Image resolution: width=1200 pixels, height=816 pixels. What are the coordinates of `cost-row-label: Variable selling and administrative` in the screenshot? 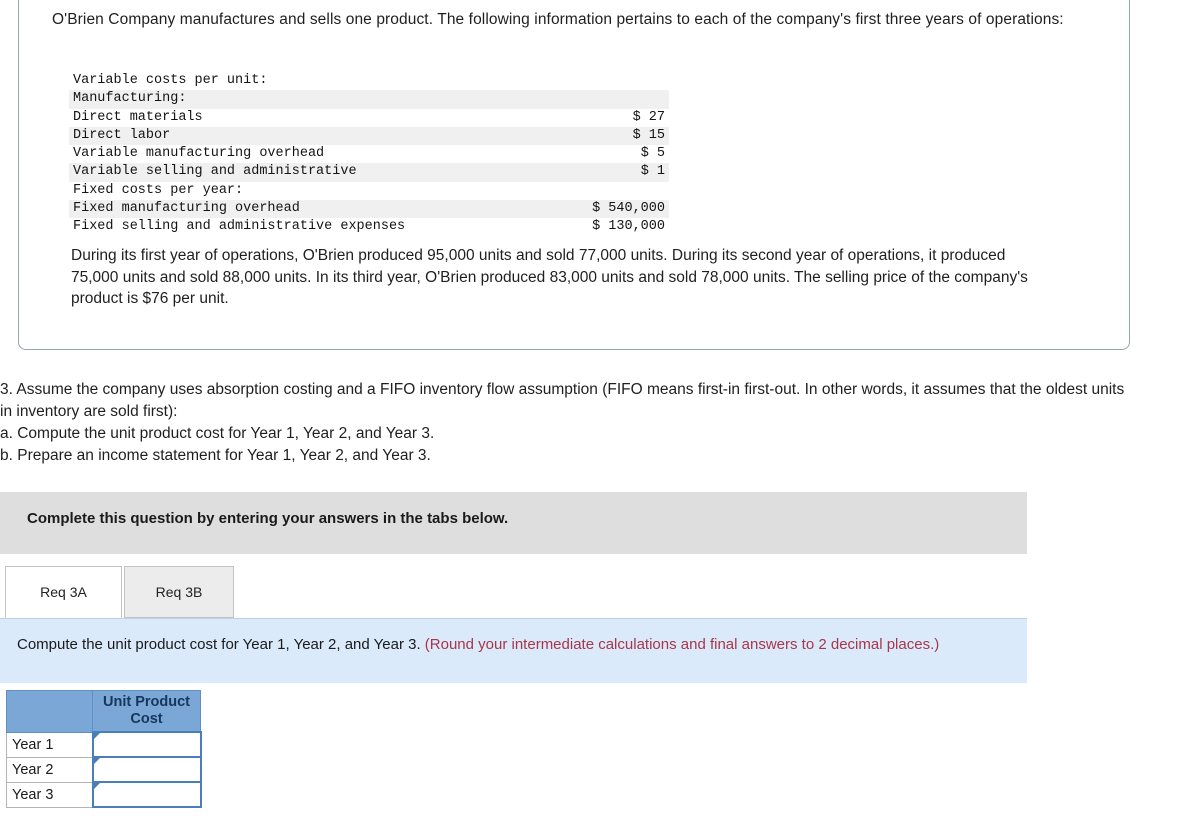 It's located at (215, 172).